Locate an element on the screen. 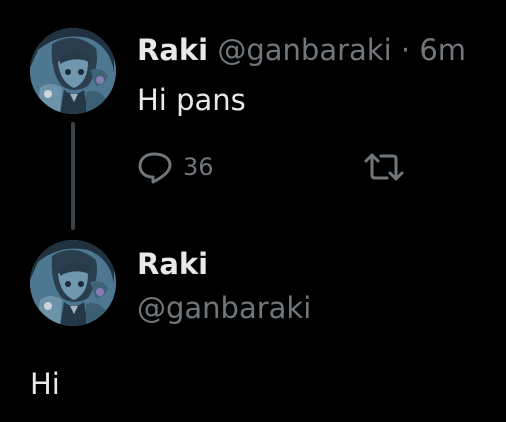 The width and height of the screenshot is (506, 422). thread-connector-line is located at coordinates (73, 176).